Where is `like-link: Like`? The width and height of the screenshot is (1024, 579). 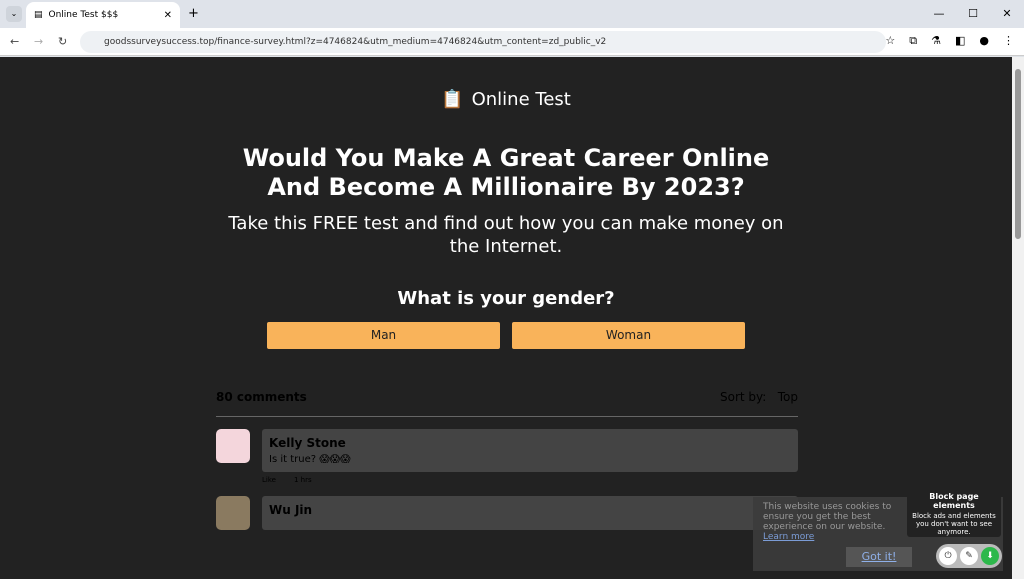 like-link: Like is located at coordinates (269, 480).